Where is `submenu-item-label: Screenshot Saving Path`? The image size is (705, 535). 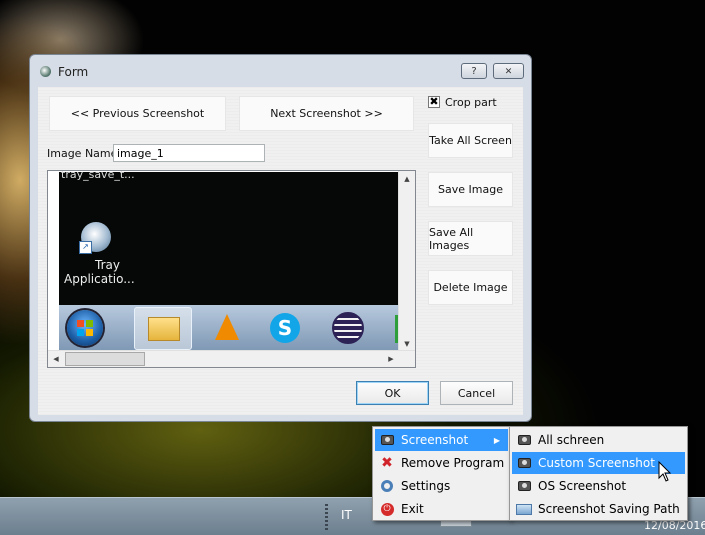
submenu-item-label: Screenshot Saving Path is located at coordinates (609, 509).